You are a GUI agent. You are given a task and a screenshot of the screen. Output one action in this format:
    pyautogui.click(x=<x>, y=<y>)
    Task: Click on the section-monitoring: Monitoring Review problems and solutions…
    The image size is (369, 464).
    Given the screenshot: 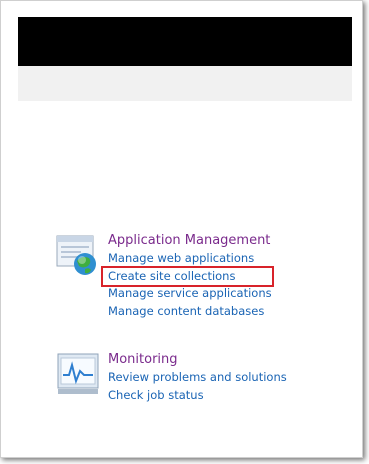 What is the action you would take?
    pyautogui.click(x=171, y=377)
    